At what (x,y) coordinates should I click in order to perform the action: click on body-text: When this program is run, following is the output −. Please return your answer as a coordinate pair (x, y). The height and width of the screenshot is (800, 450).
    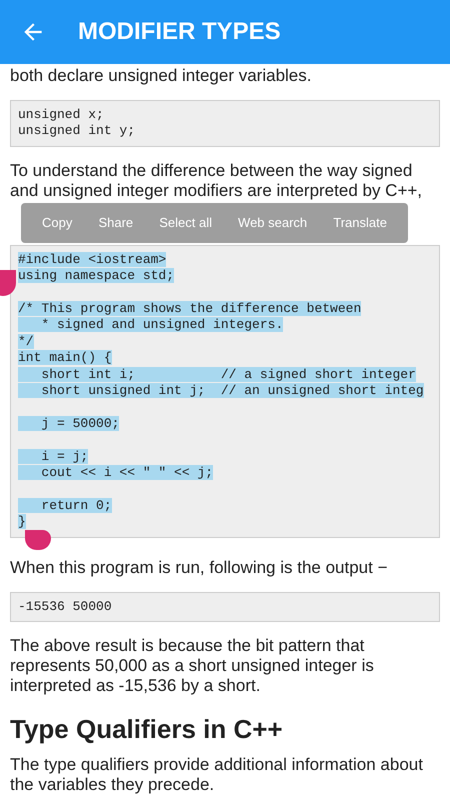
    Looking at the image, I should click on (199, 568).